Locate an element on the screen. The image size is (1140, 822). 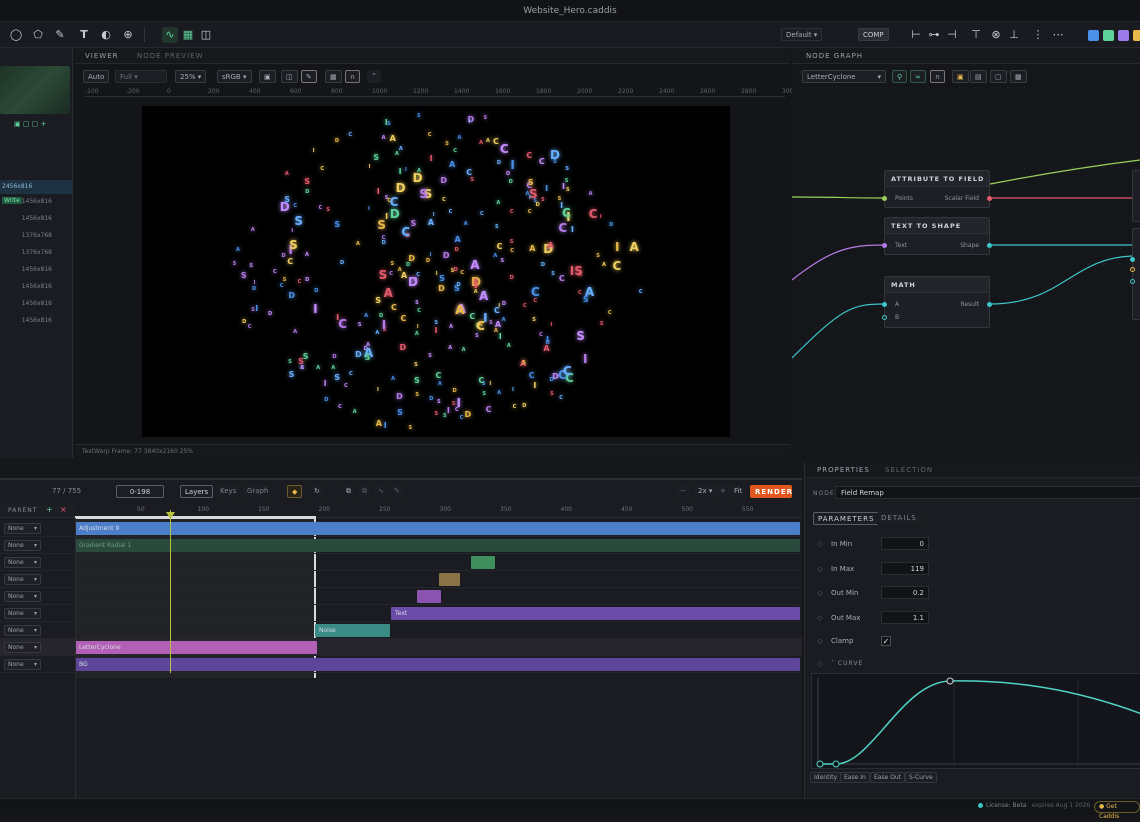
colorspace-dropdown: sRGB ▾ is located at coordinates (234, 76).